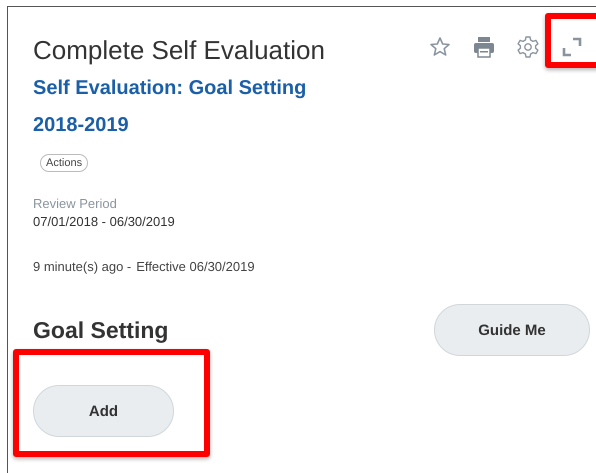 The image size is (596, 473). Describe the element at coordinates (64, 163) in the screenshot. I see `actions-button: Actions` at that location.